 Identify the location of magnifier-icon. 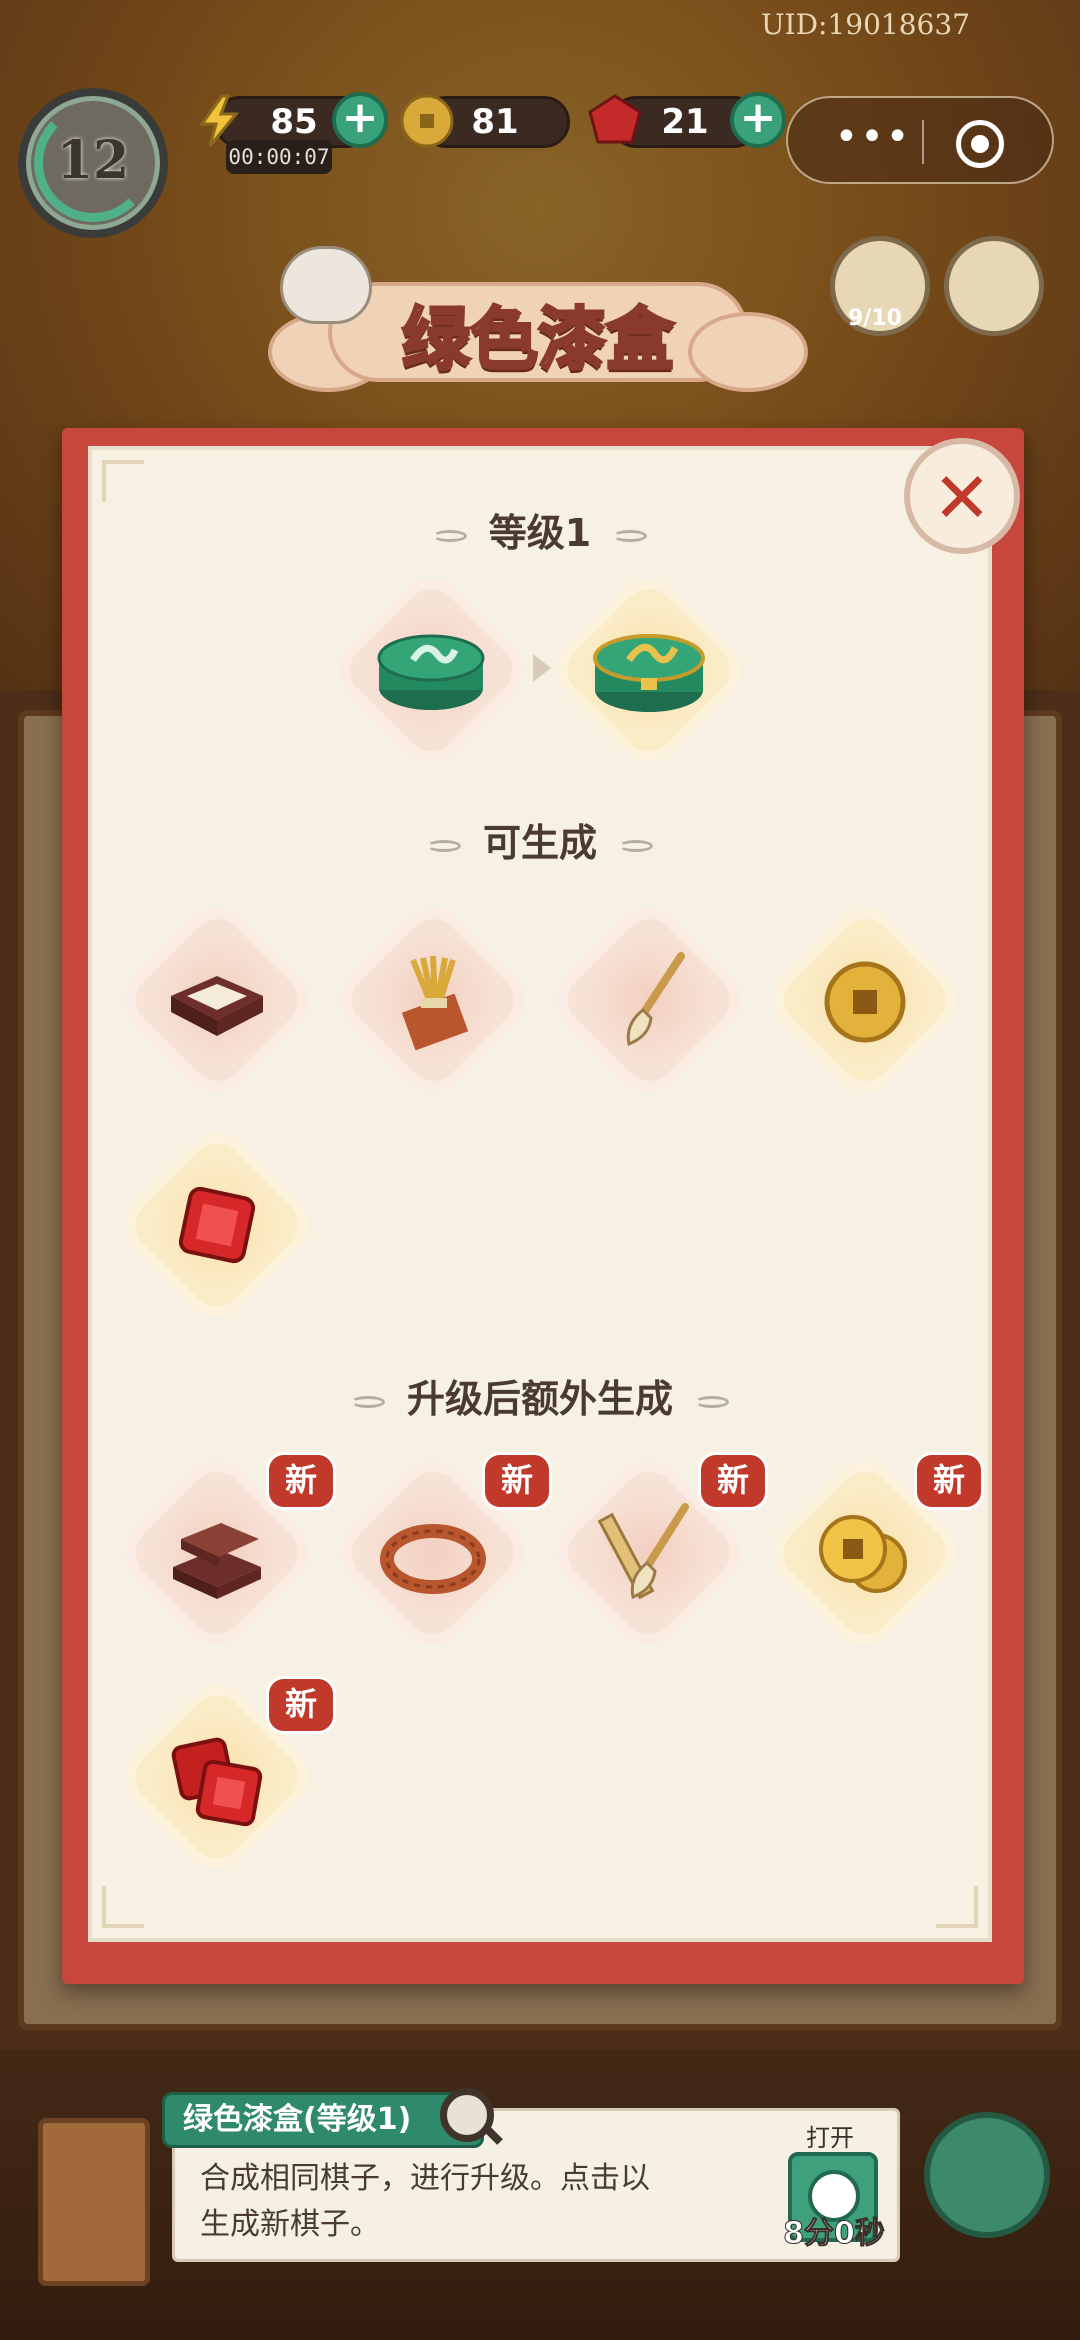
(467, 2115).